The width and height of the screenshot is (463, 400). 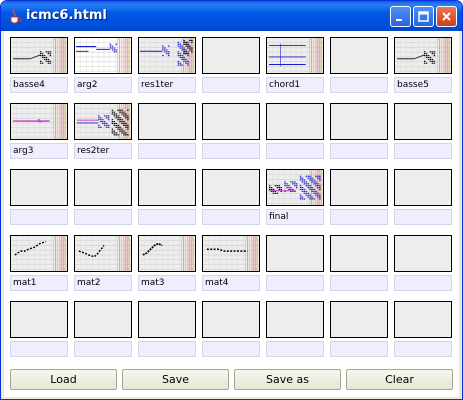 I want to click on cell-label: basse5, so click(x=423, y=85).